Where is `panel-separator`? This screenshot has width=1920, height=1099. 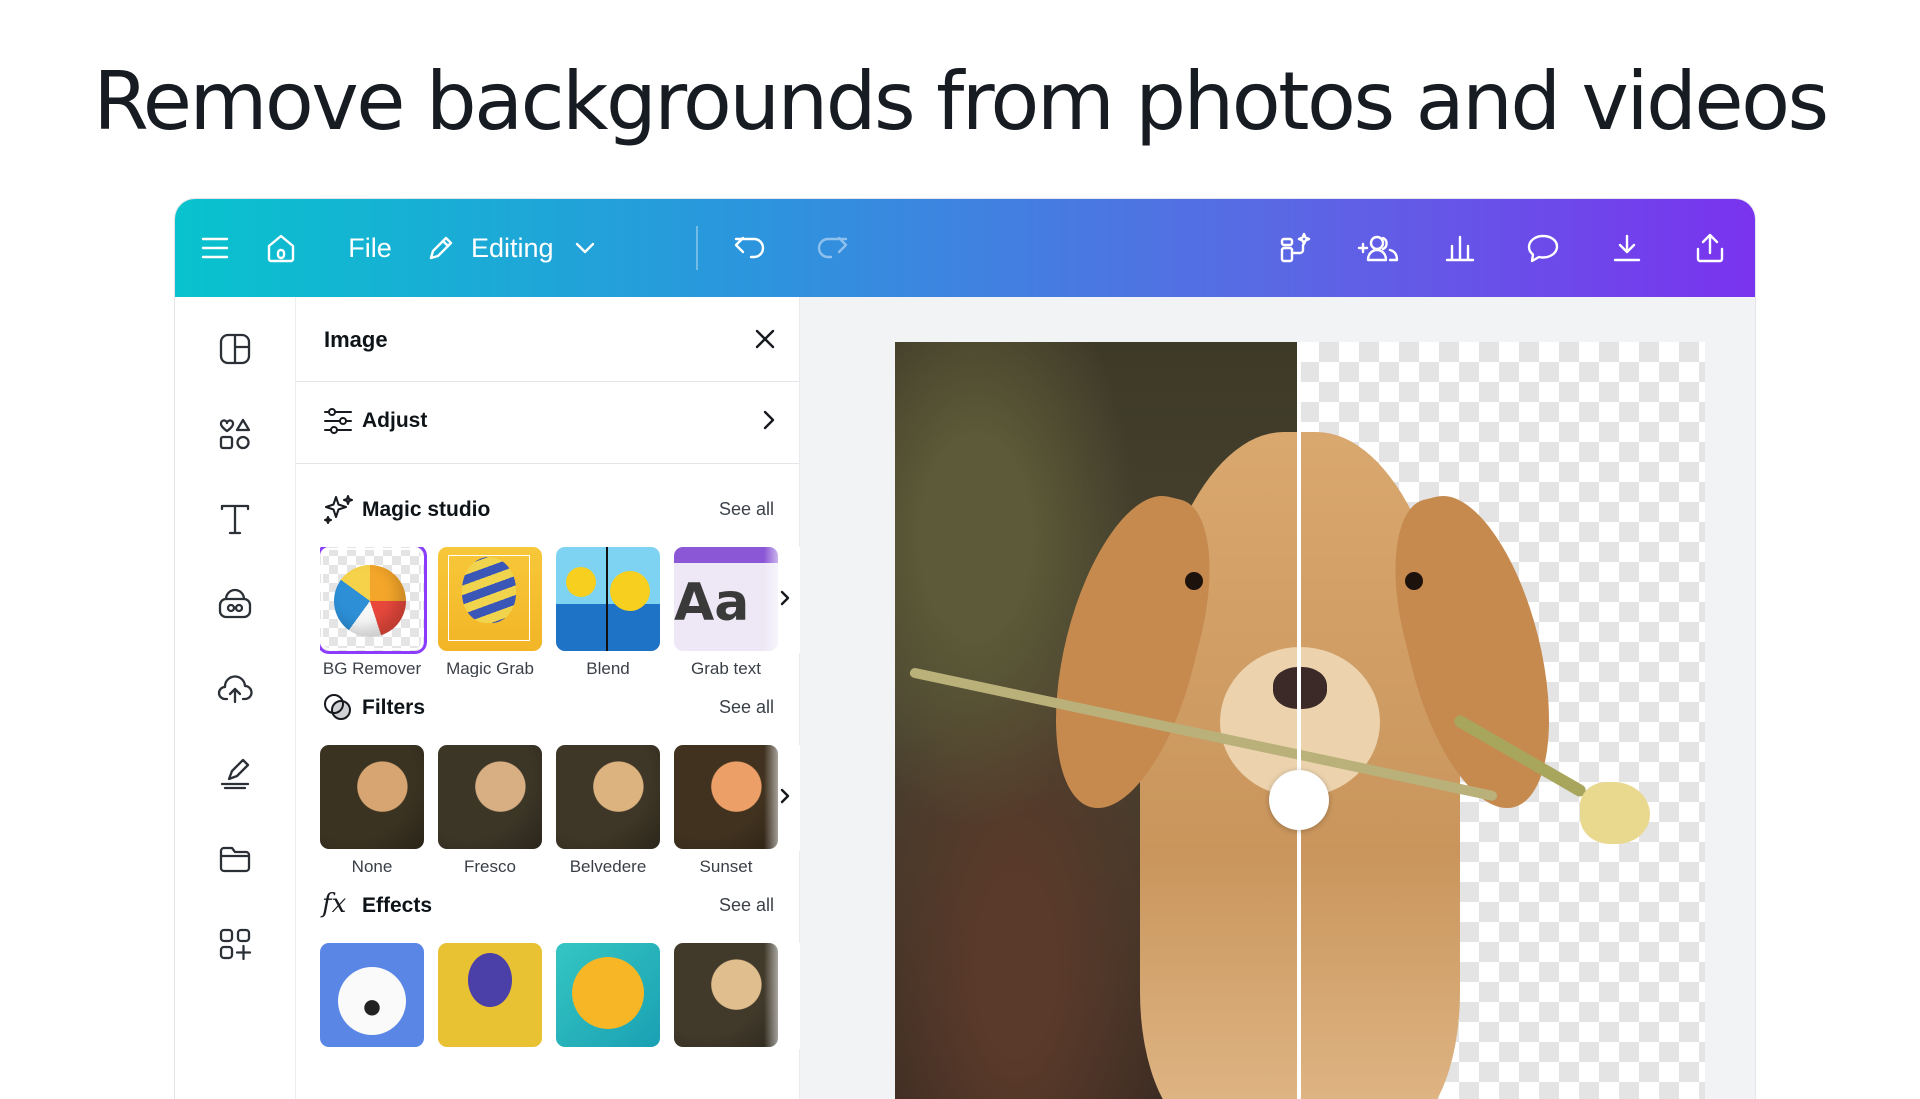 panel-separator is located at coordinates (547, 463).